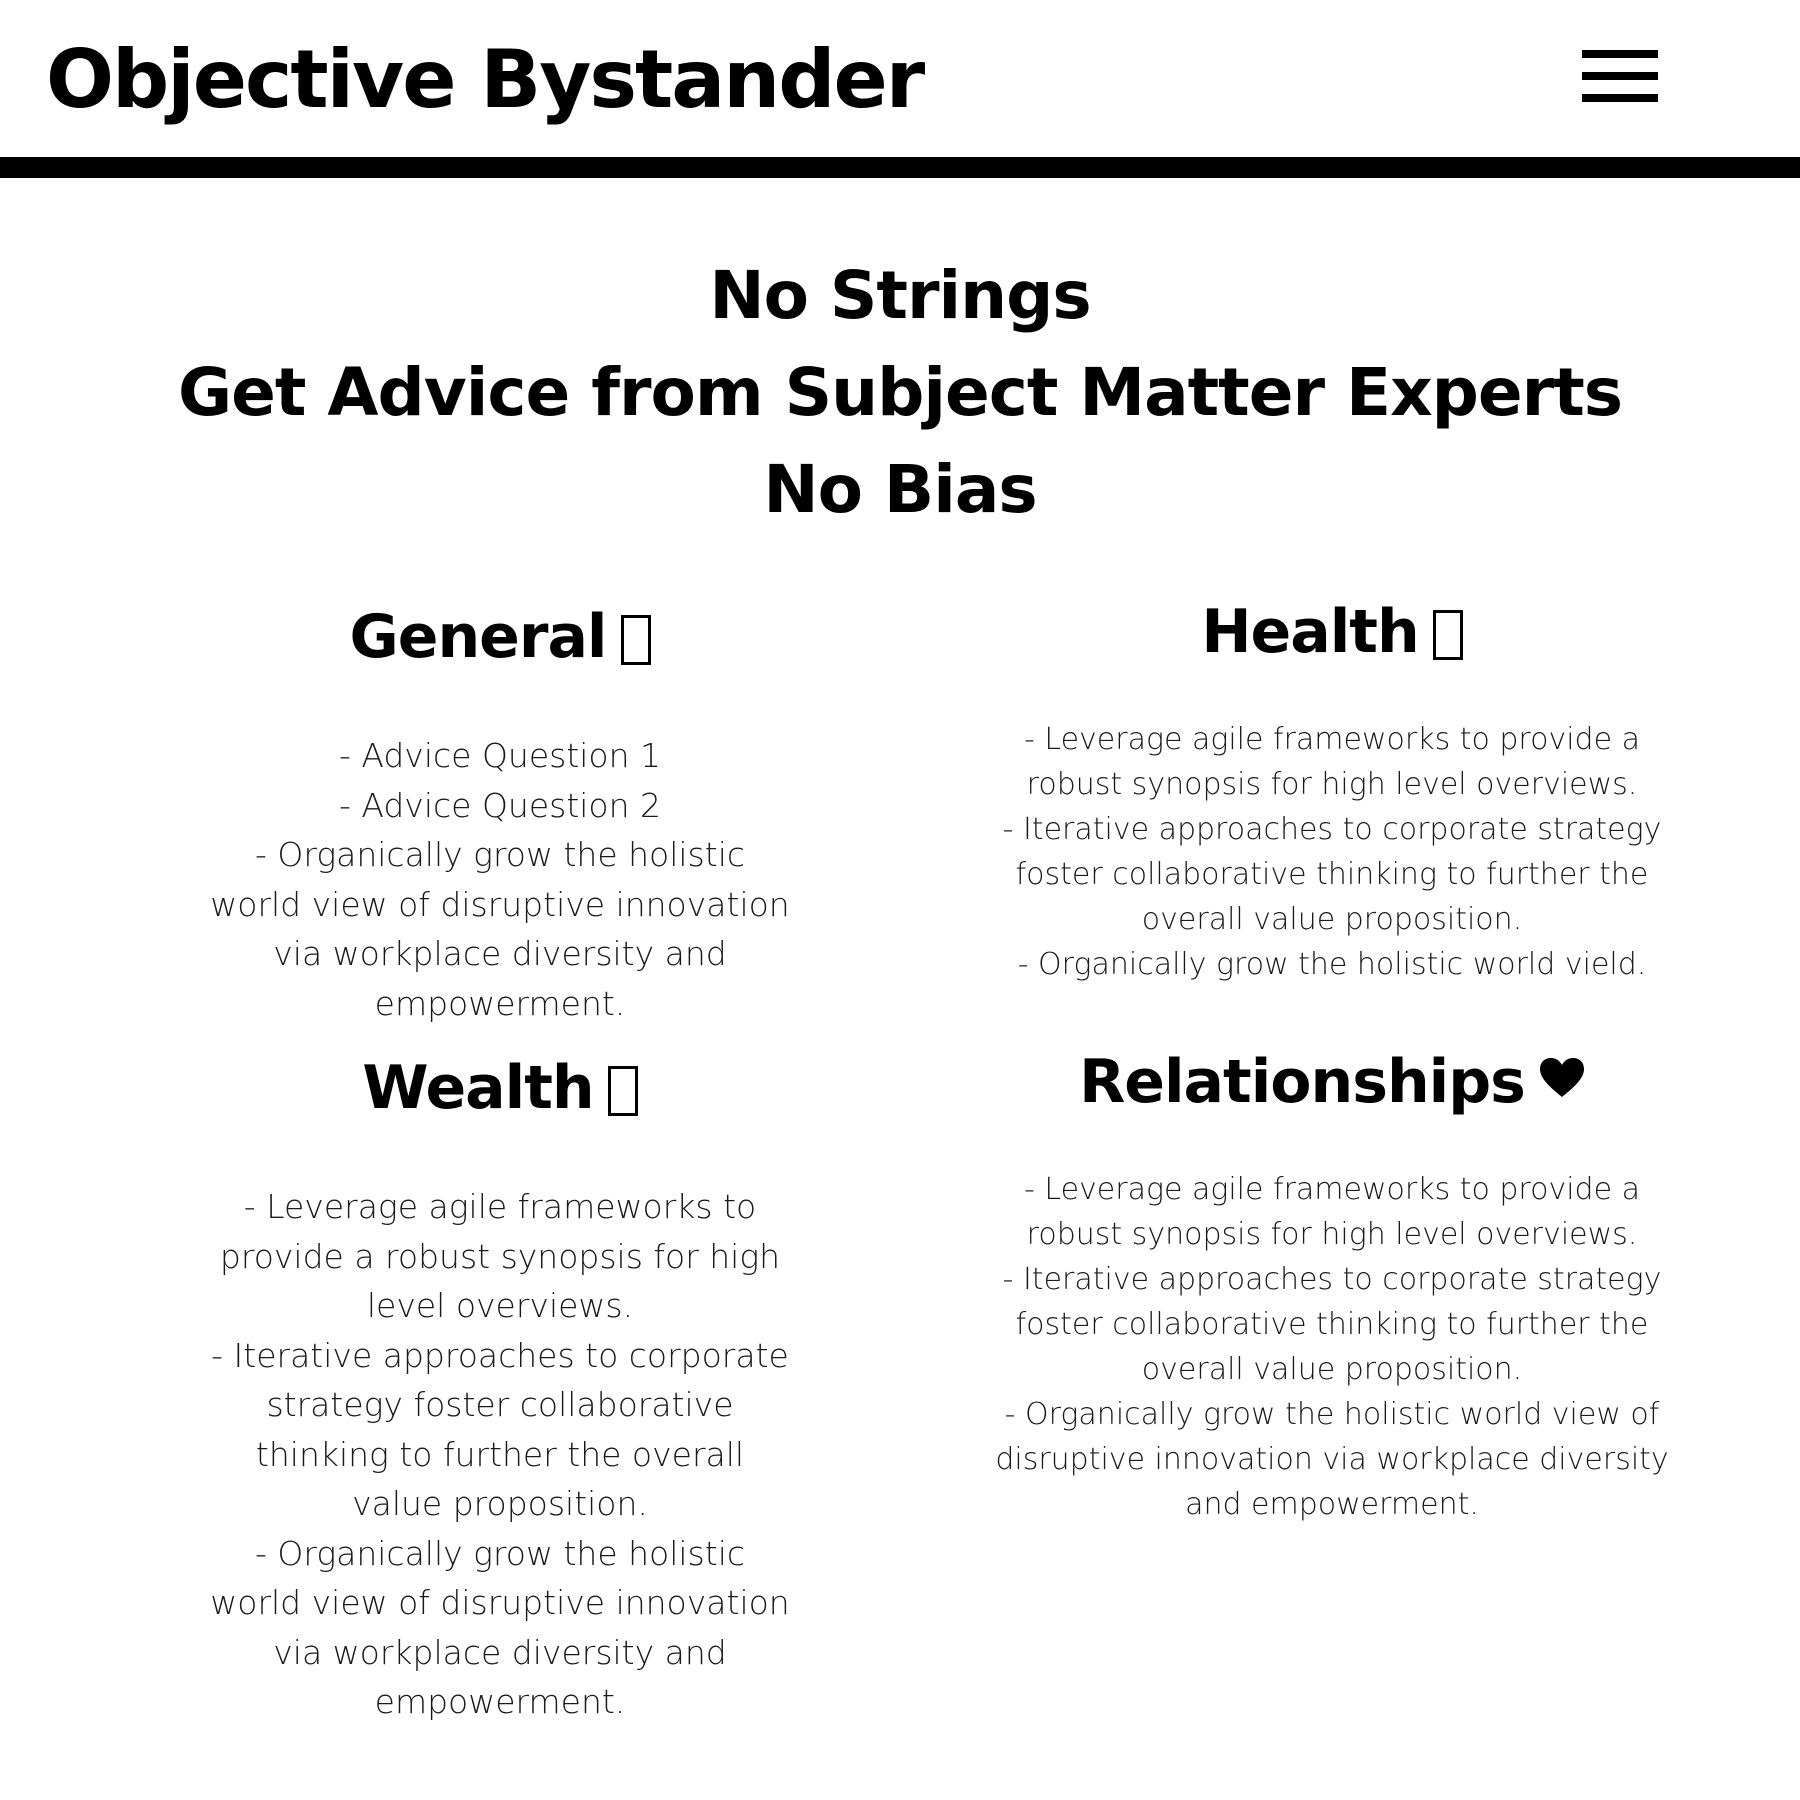 Image resolution: width=1800 pixels, height=1800 pixels. Describe the element at coordinates (900, 489) in the screenshot. I see `hero-line-no-bias: No Bias` at that location.